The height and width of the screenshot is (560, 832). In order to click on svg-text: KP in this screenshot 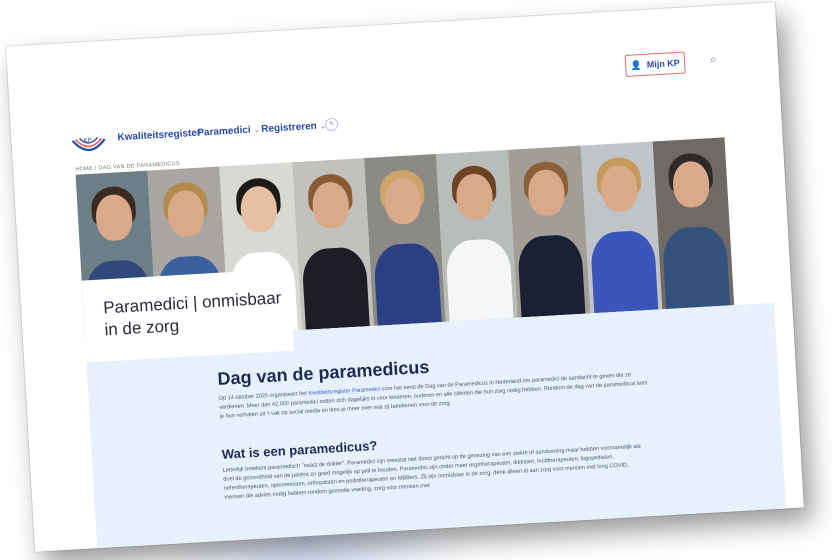, I will do `click(87, 141)`.